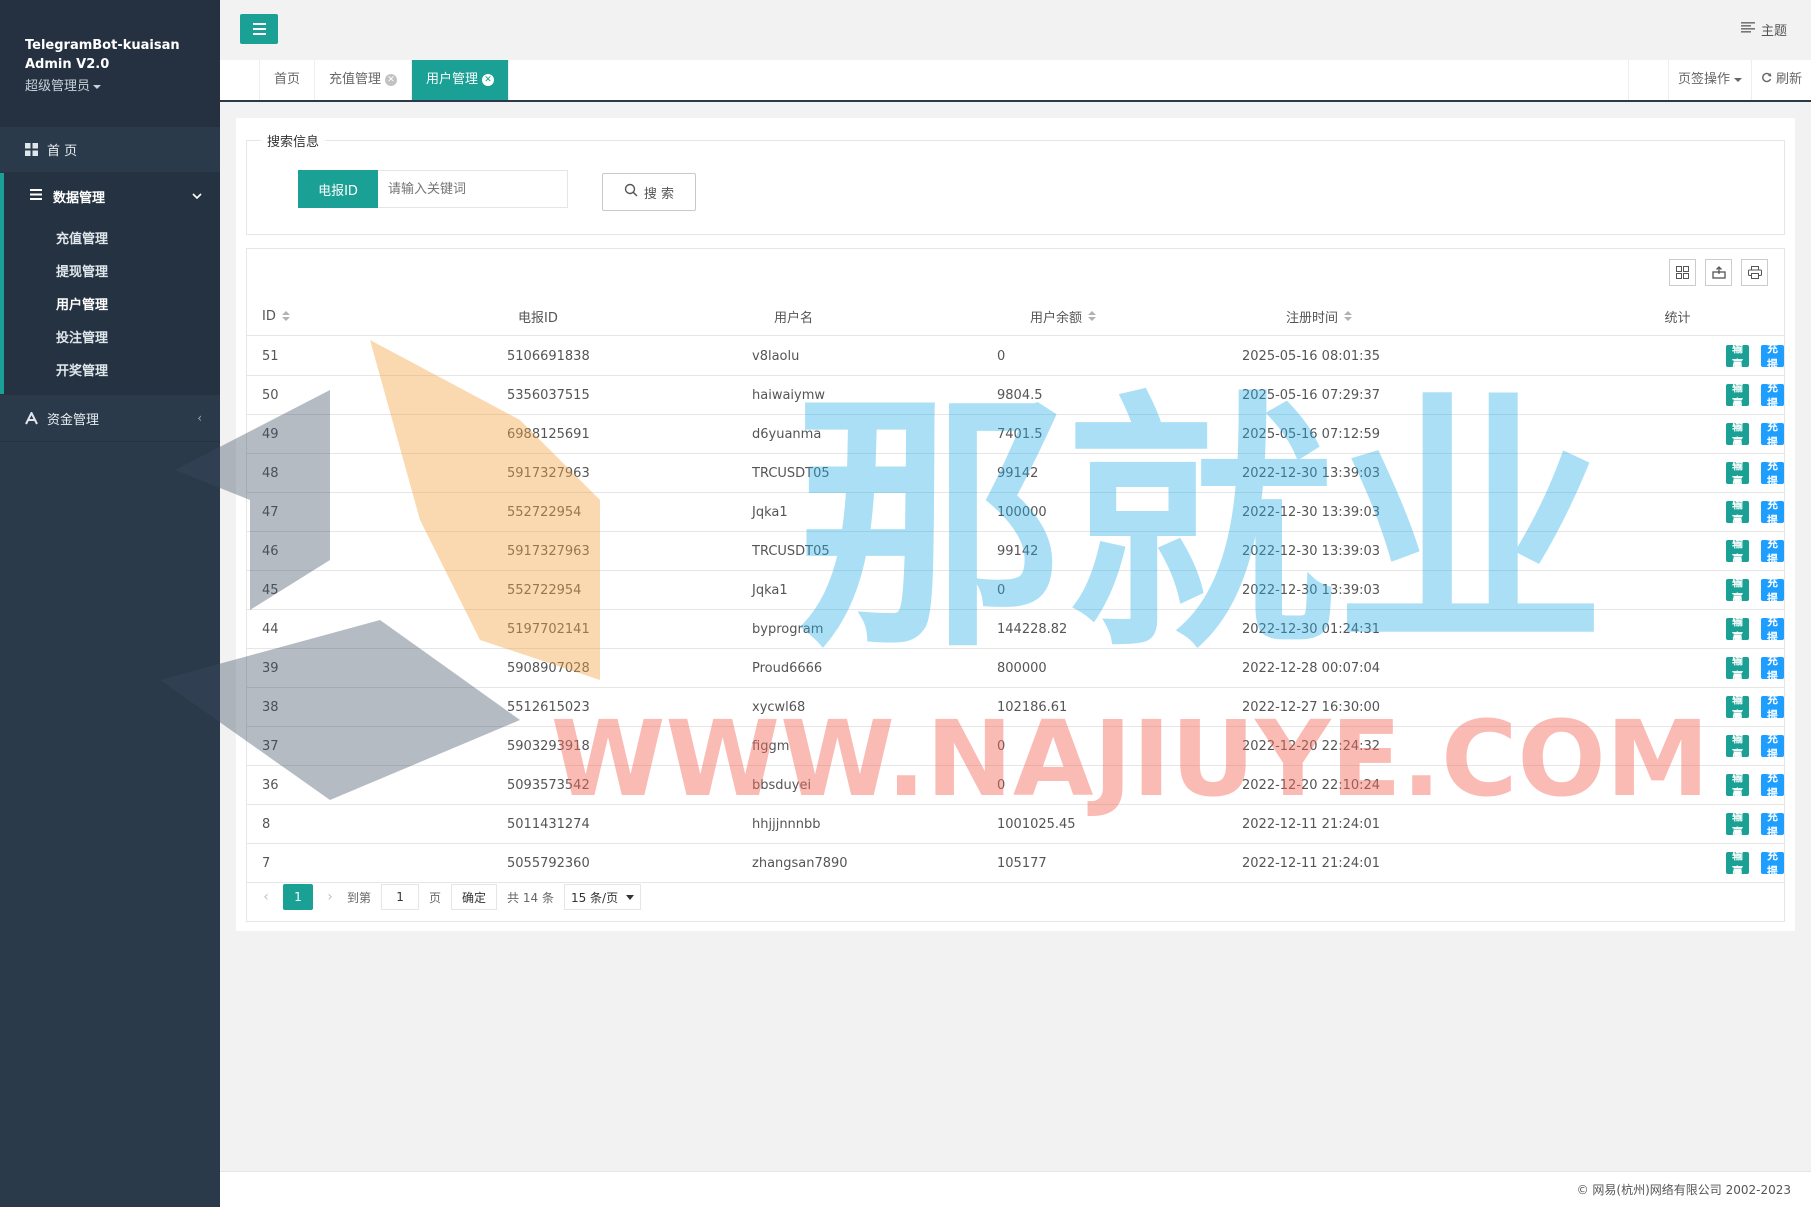 Image resolution: width=1811 pixels, height=1207 pixels. I want to click on tab-users: 用户管理 ✕, so click(461, 80).